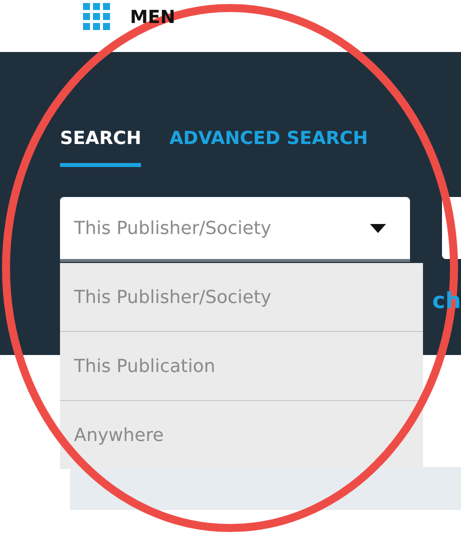 This screenshot has height=533, width=461. I want to click on tab: ADVANCED SEARCH, so click(268, 147).